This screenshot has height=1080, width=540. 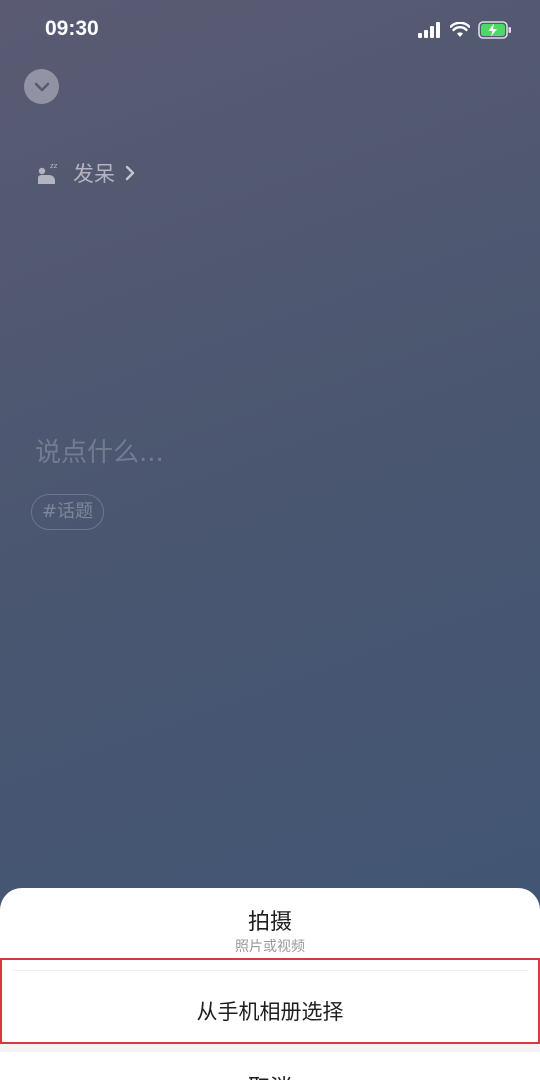 What do you see at coordinates (270, 1048) in the screenshot?
I see `sheet-separator` at bounding box center [270, 1048].